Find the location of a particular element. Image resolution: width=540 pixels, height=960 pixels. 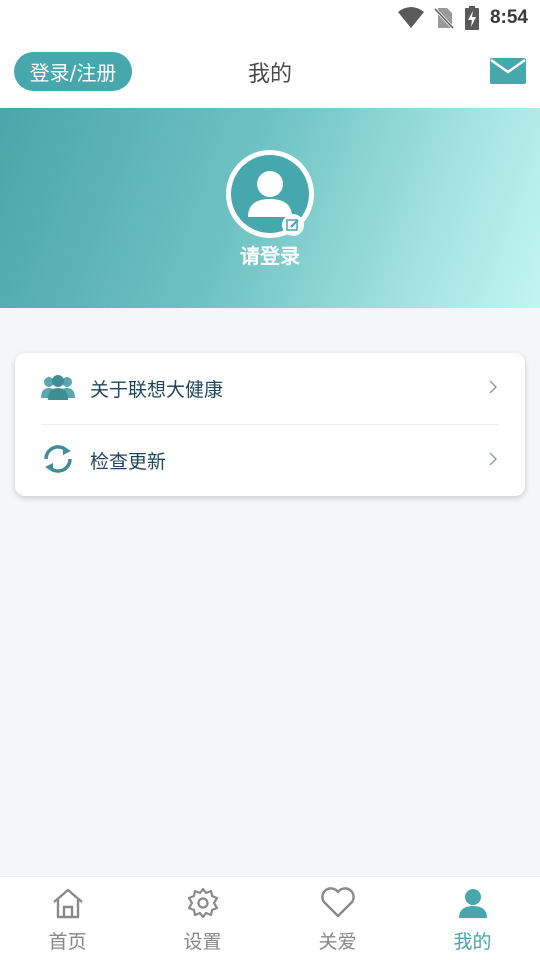

page-title: 我的 is located at coordinates (269, 74).